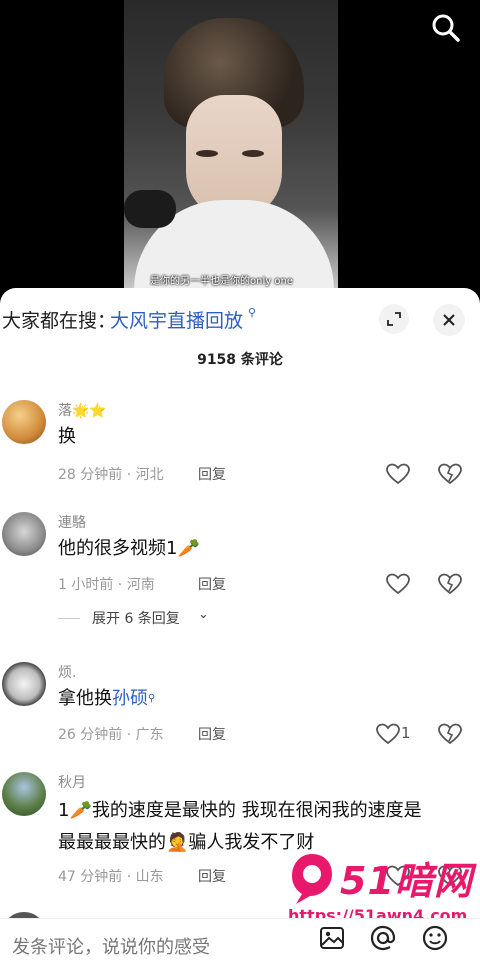 The height and width of the screenshot is (963, 480). I want to click on chevron-down-icon: ⌄, so click(203, 614).